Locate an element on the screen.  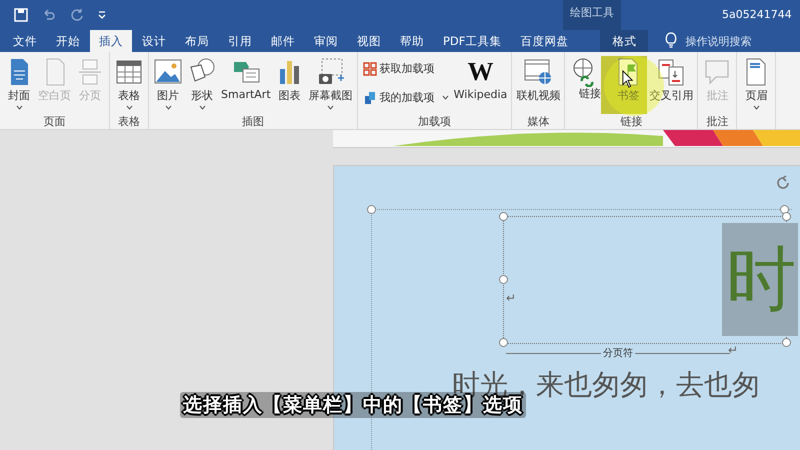
tell-me-search-field: 操作说明搜索 is located at coordinates (735, 41).